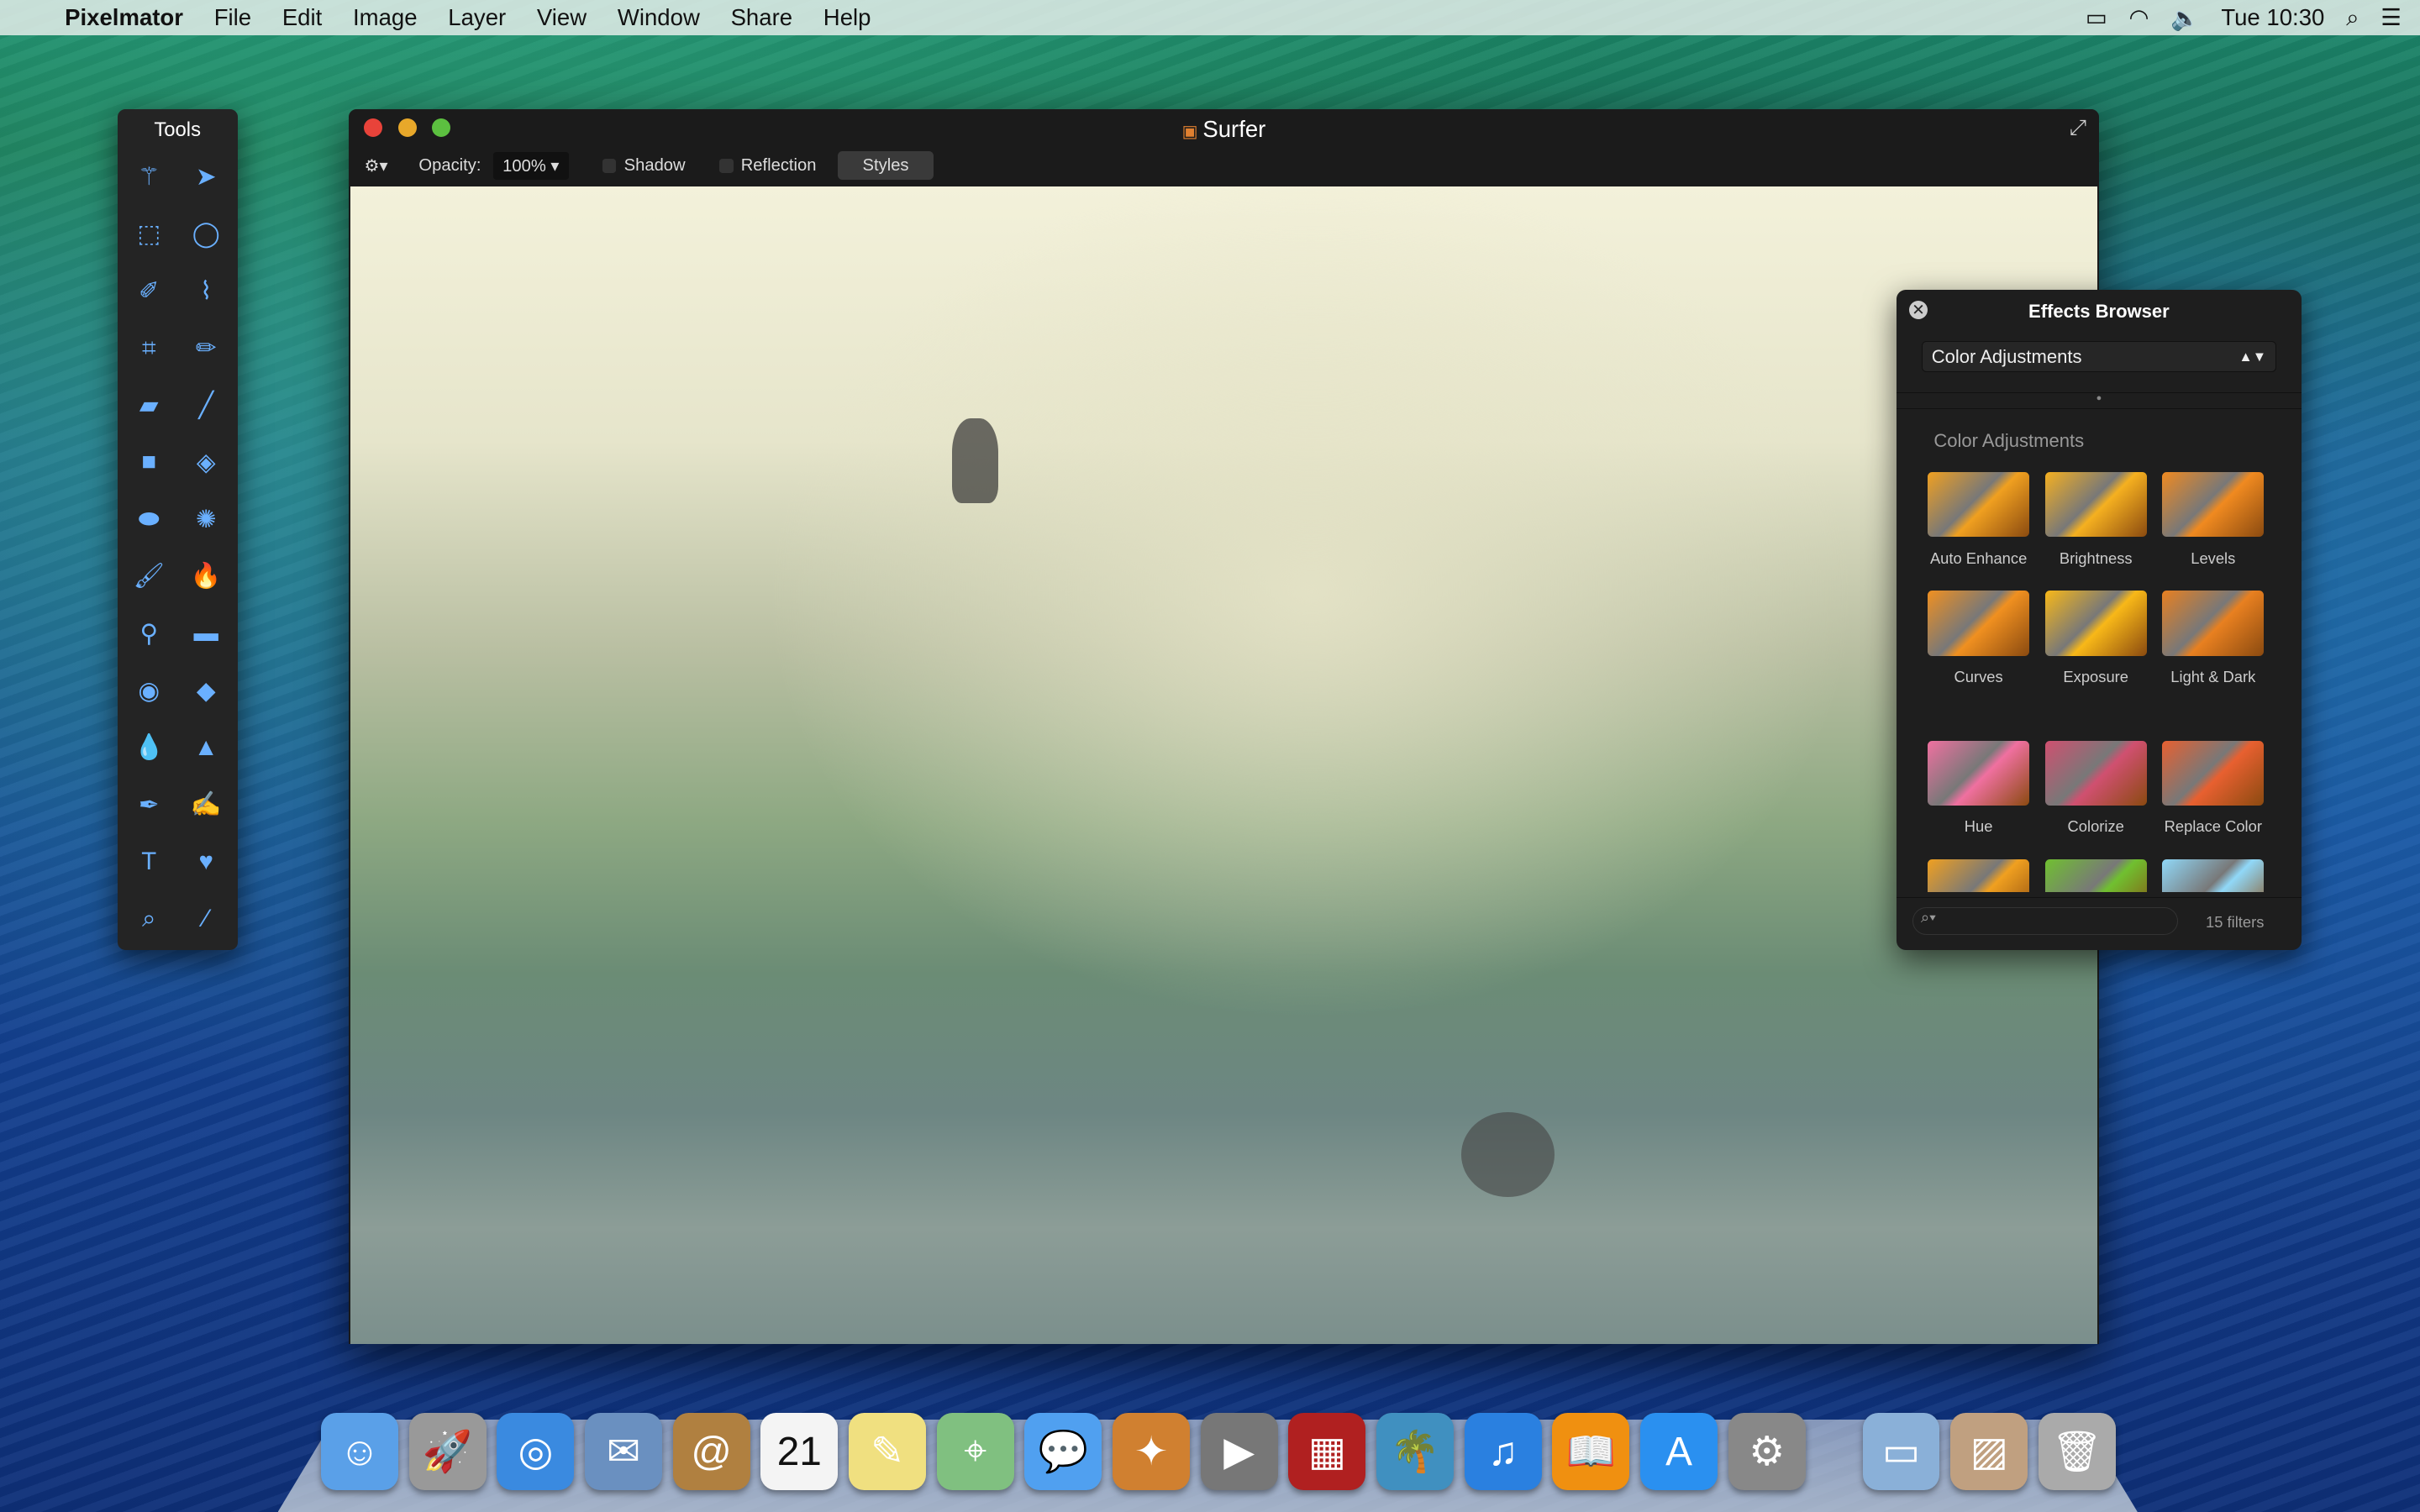  I want to click on cone-tool-icon: ▲, so click(206, 747).